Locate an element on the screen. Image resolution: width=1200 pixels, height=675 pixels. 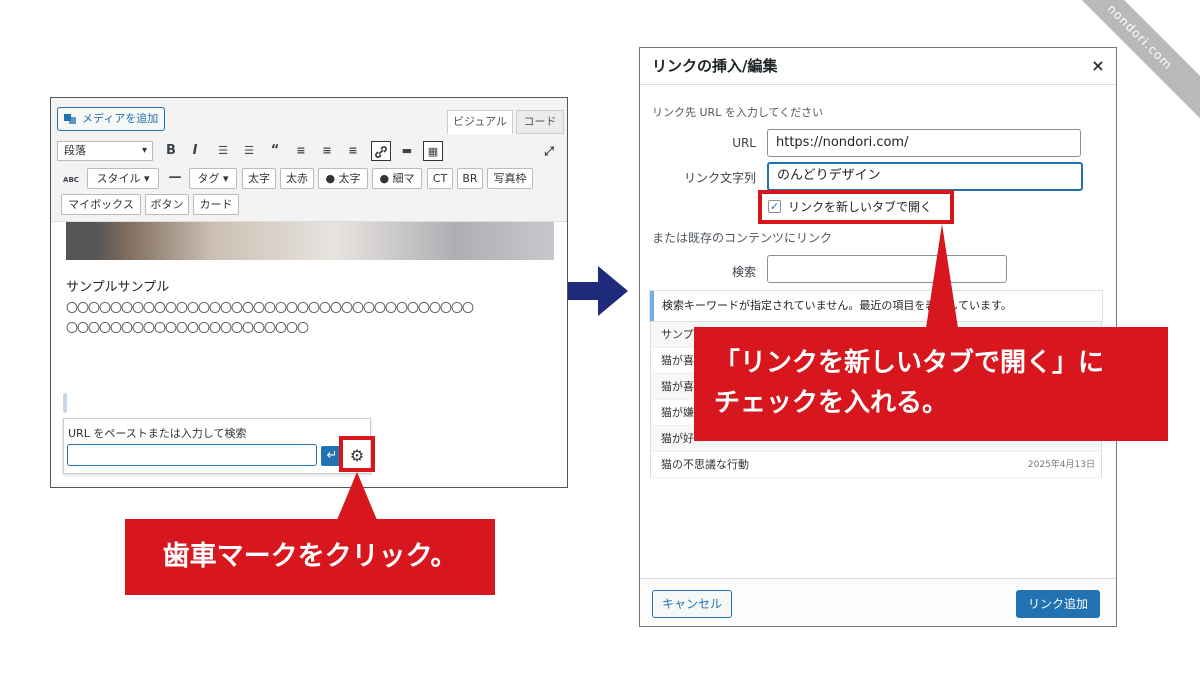
search-label: 検索 is located at coordinates (743, 272).